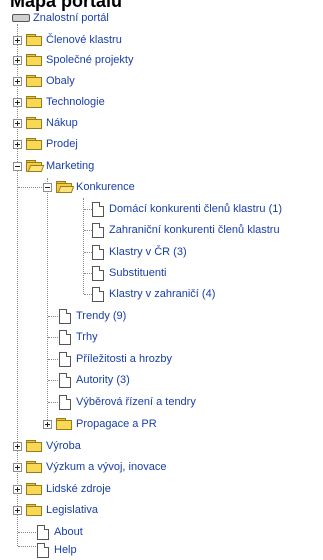  Describe the element at coordinates (162, 294) in the screenshot. I see `tree-item-label: Klastry v zahraničí (4)` at that location.